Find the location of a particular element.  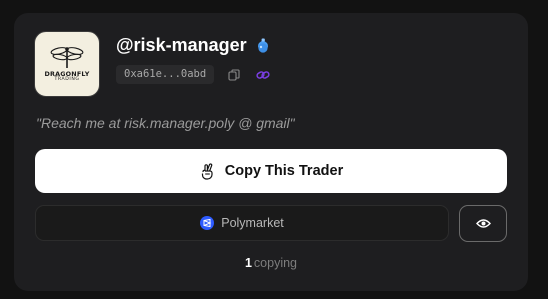

avatar: DRAGONFLY TRADING is located at coordinates (67, 64).